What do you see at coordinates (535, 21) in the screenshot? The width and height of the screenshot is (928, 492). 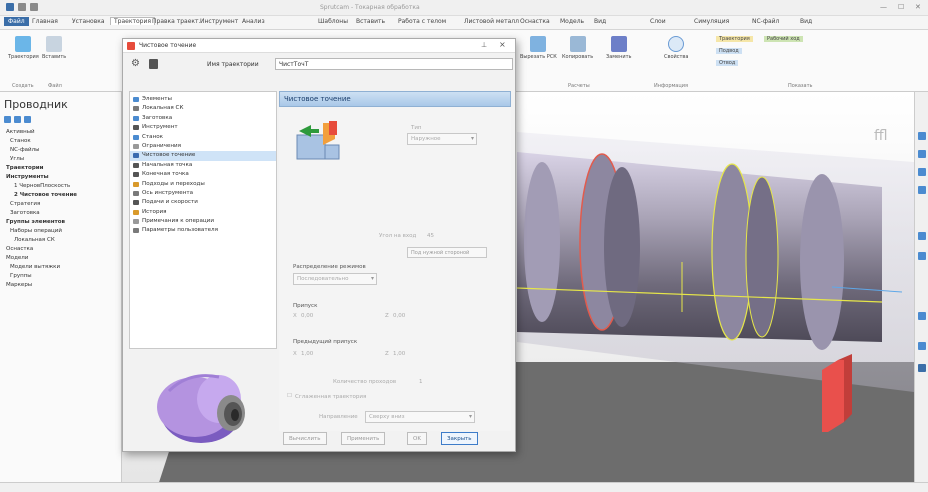 I see `tab-fixture: Оснастка` at bounding box center [535, 21].